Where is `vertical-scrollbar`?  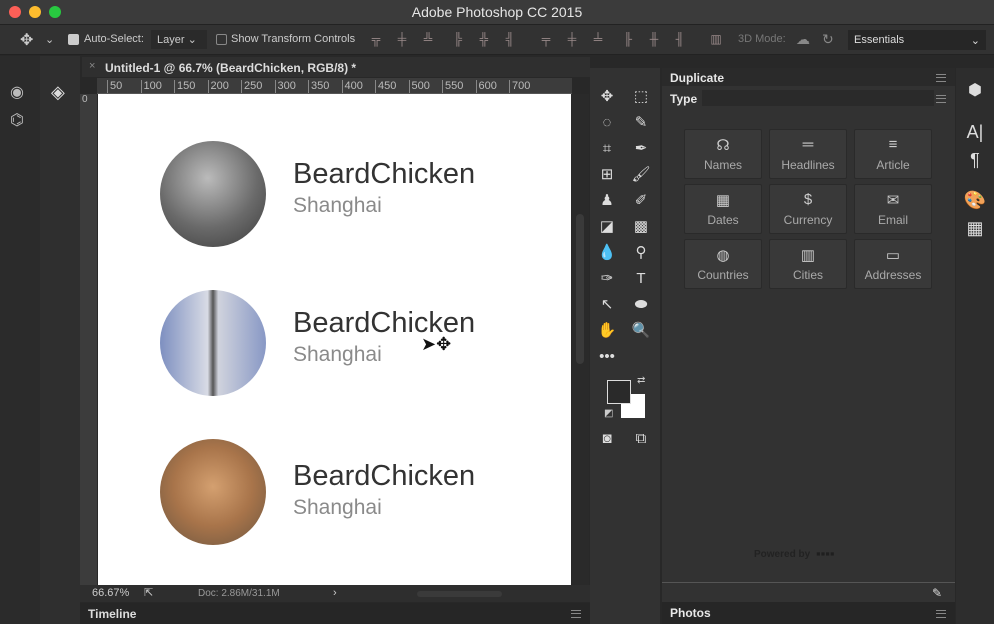 vertical-scrollbar is located at coordinates (580, 339).